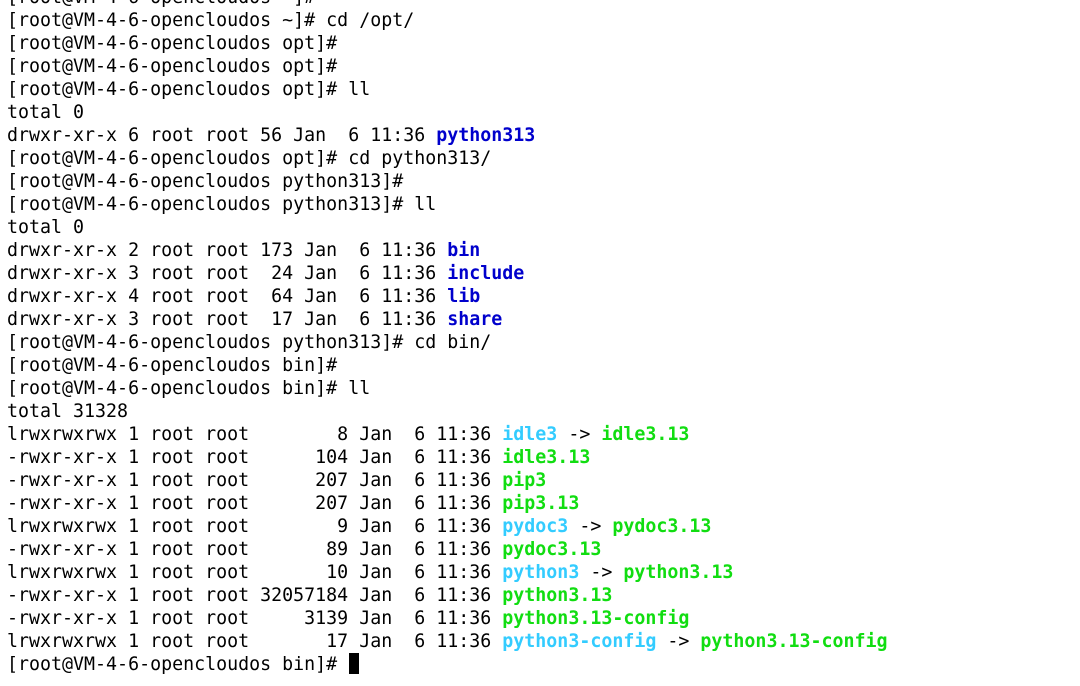  I want to click on terminal-text: drwxr-xr-x 3 root root 17 Jan 6 11:36, so click(227, 319).